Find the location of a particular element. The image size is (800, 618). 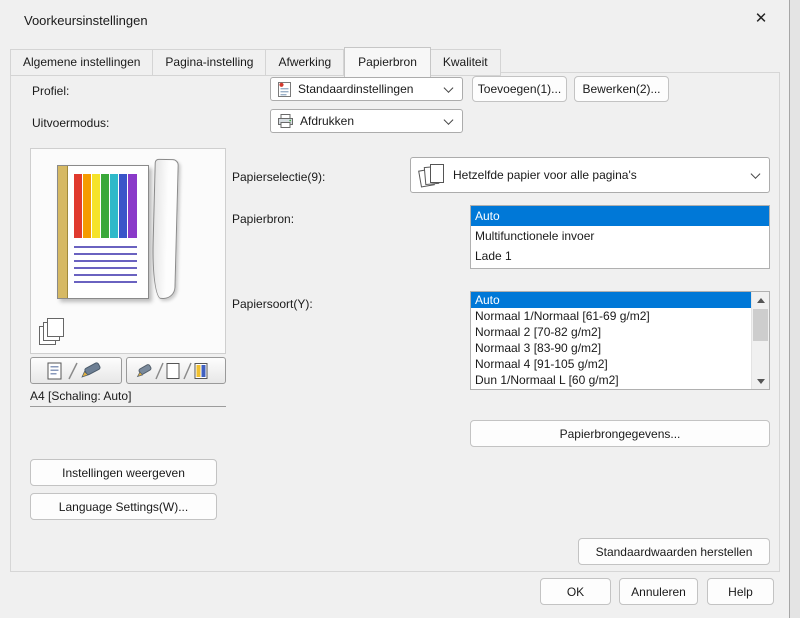

output-mode-label: Uitvoermodus: is located at coordinates (71, 123).